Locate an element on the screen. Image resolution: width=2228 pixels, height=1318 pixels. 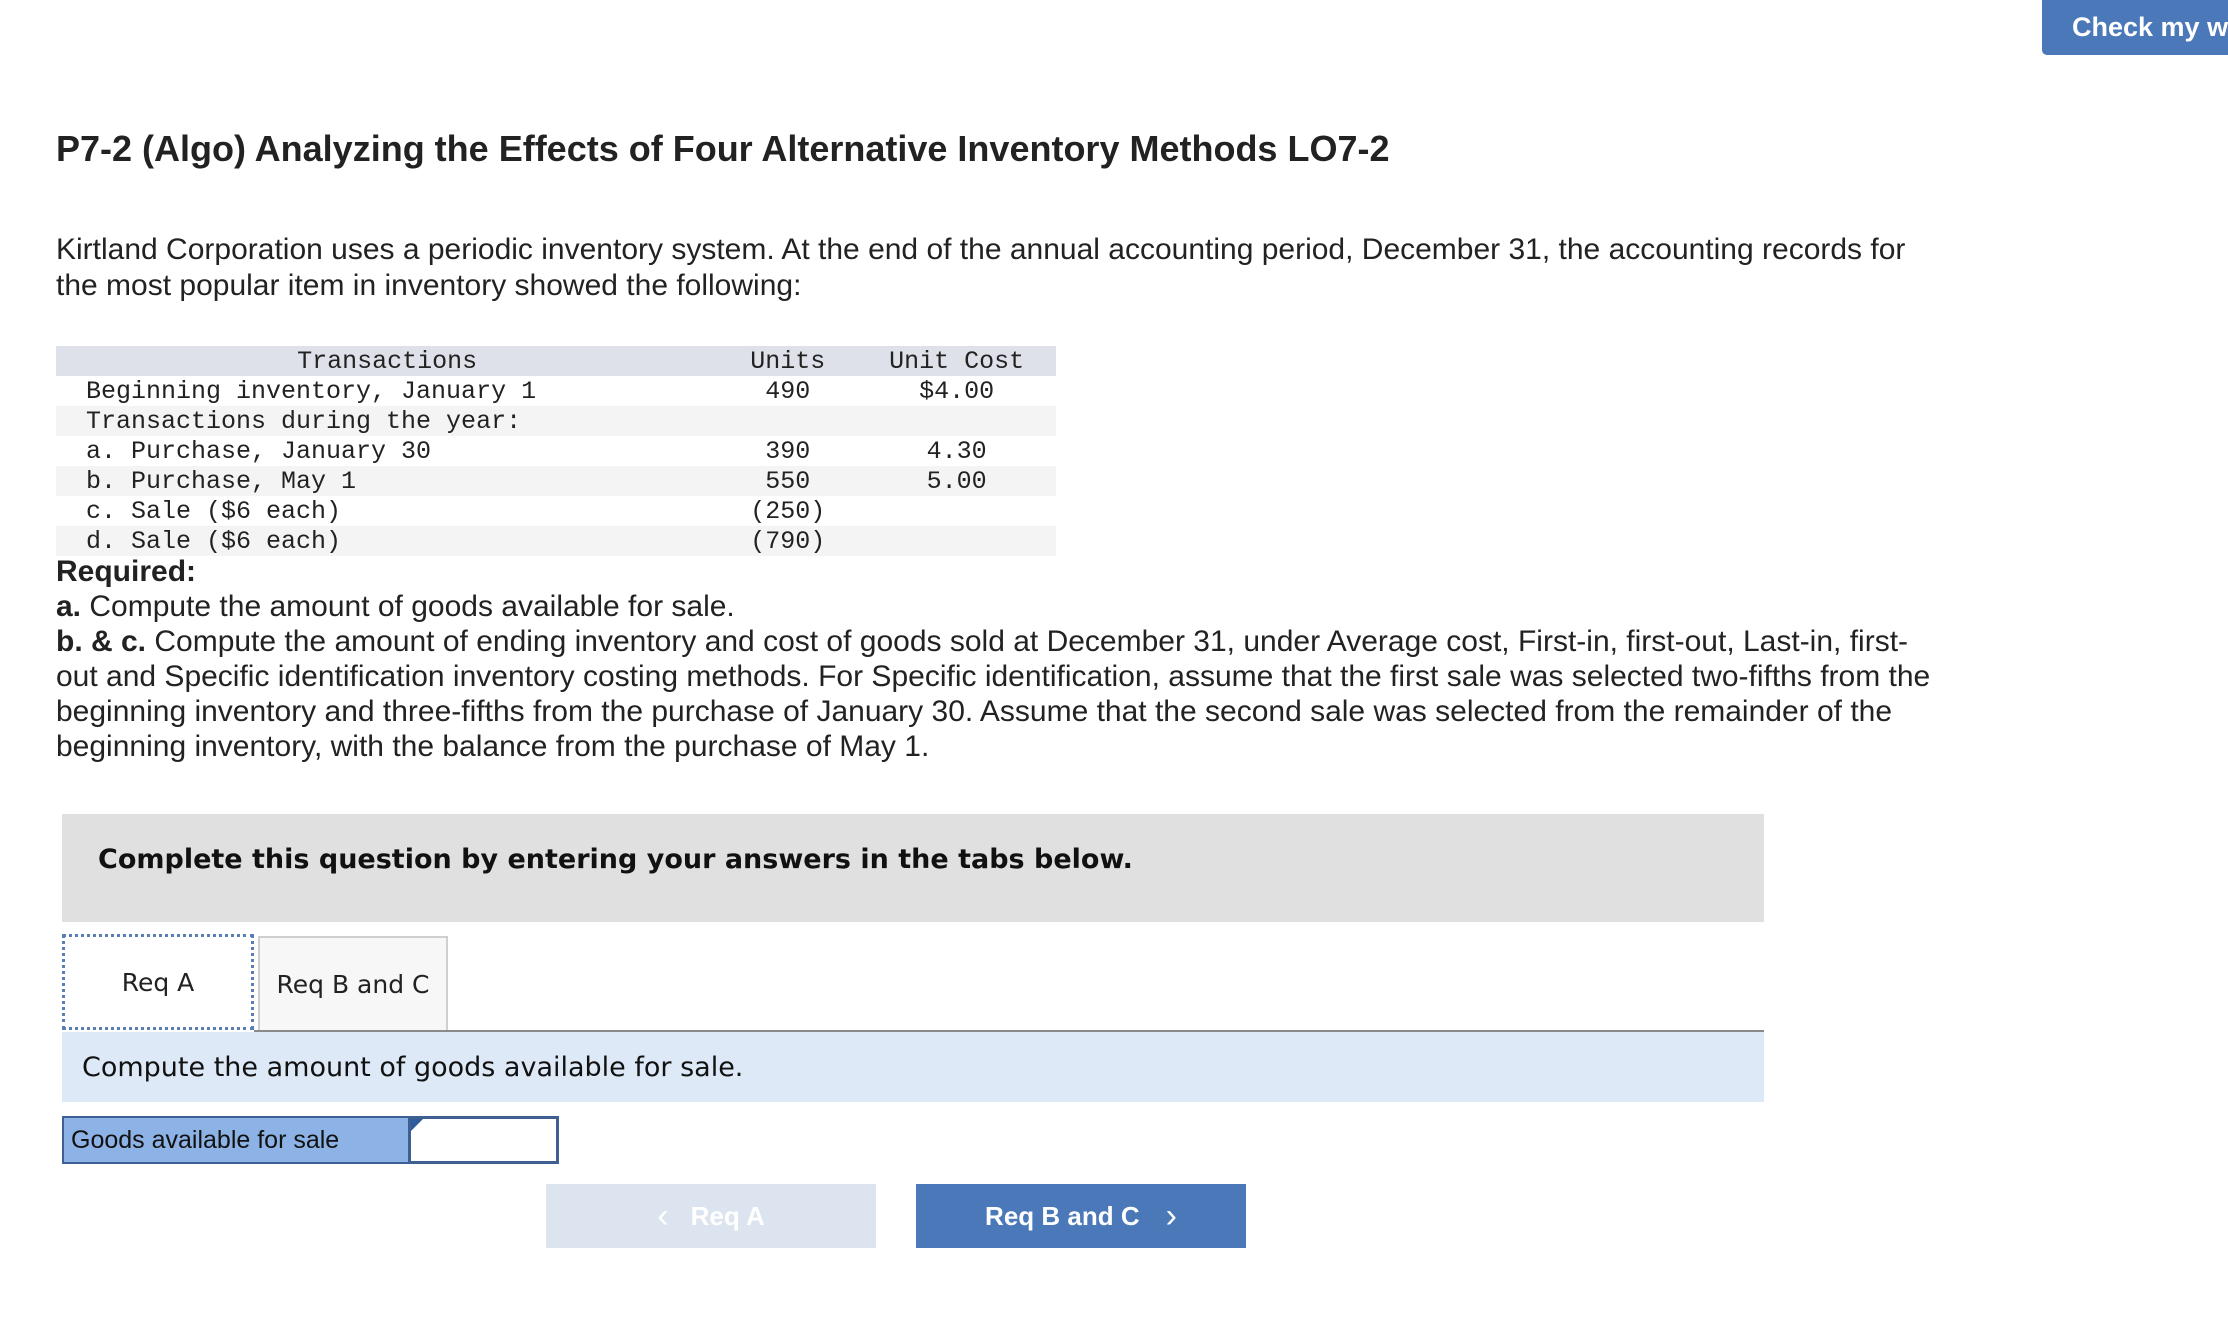
chevron-left-icon: ‹ is located at coordinates (663, 1216).